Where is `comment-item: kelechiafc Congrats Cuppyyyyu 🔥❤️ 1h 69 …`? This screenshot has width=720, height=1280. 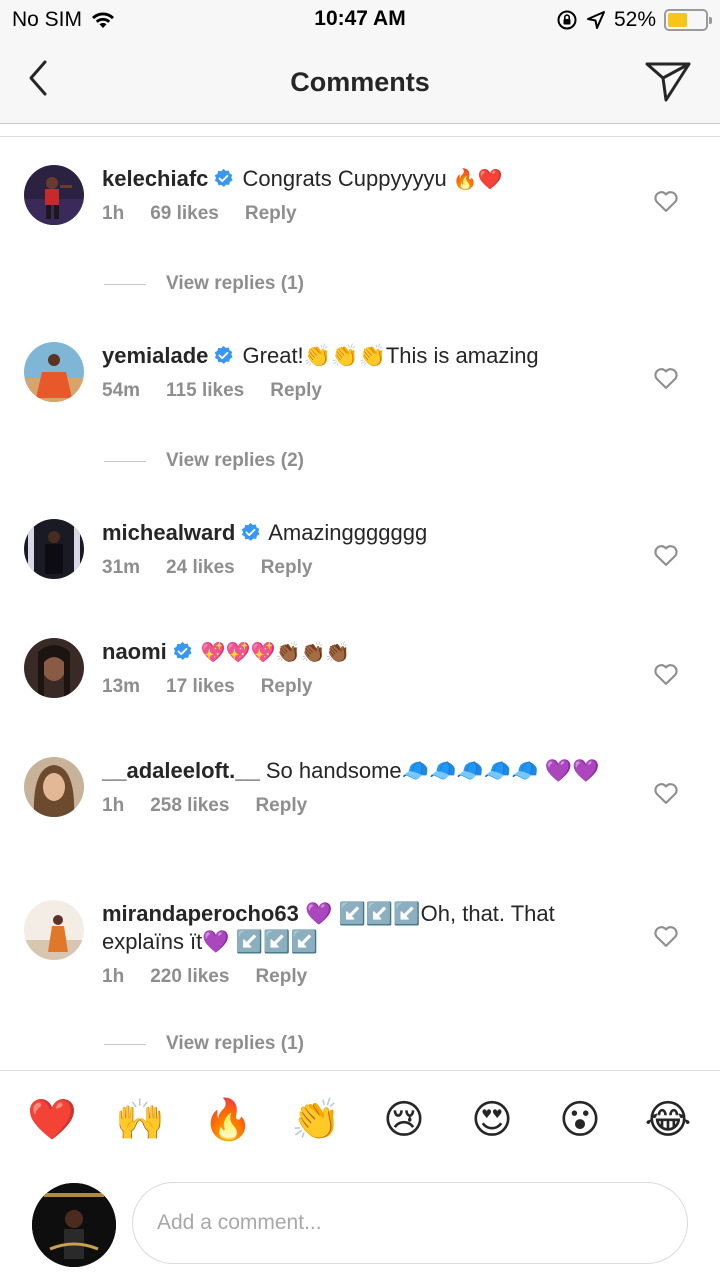
comment-item: kelechiafc Congrats Cuppyyyyu 🔥❤️ 1h 69 … is located at coordinates (360, 255).